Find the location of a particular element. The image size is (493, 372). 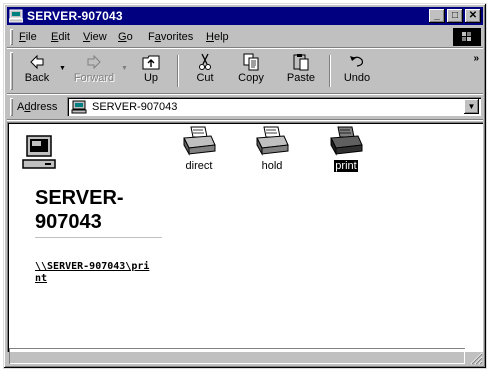

scissors-icon is located at coordinates (205, 61).